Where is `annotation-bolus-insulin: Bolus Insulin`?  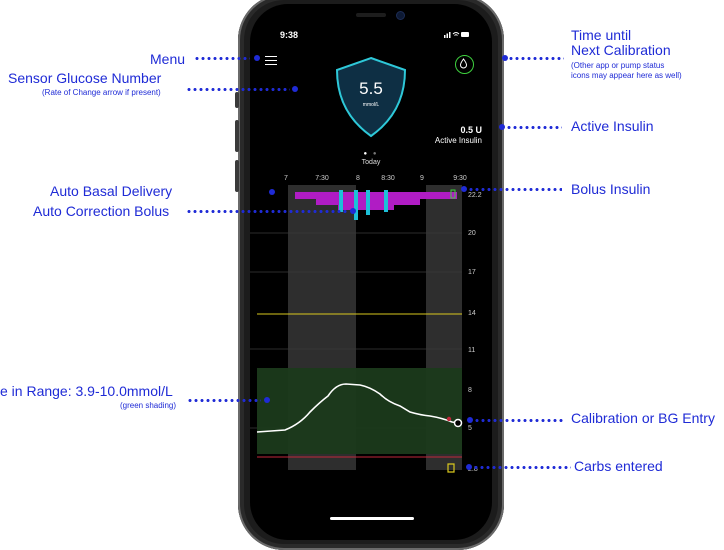
annotation-bolus-insulin: Bolus Insulin is located at coordinates (611, 189).